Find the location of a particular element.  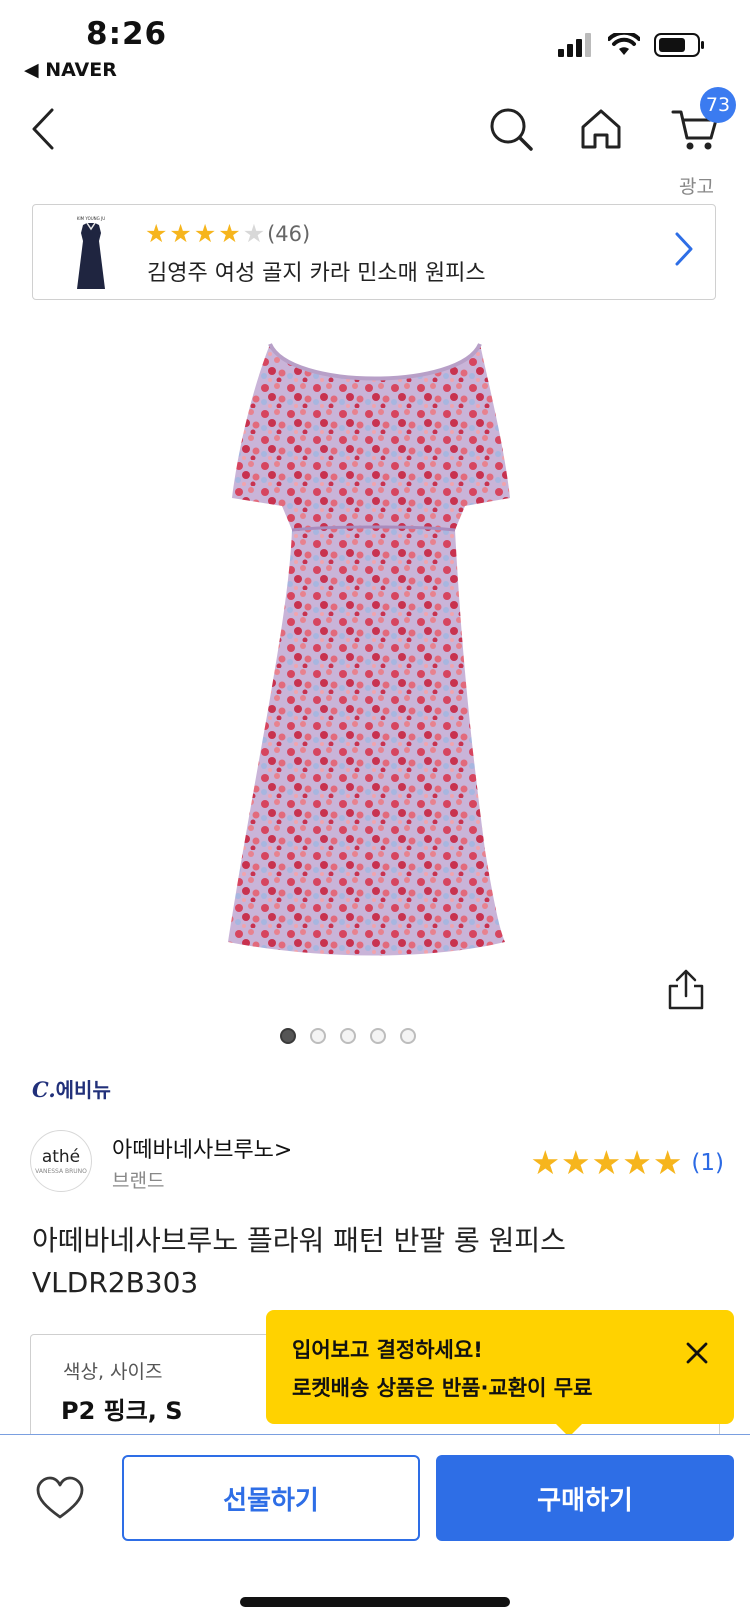

seller-logo-mark: C. is located at coordinates (44, 1089).